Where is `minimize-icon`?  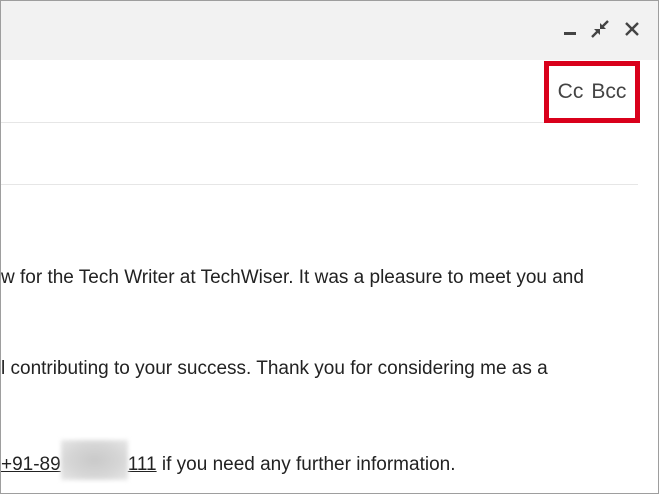
minimize-icon is located at coordinates (570, 33).